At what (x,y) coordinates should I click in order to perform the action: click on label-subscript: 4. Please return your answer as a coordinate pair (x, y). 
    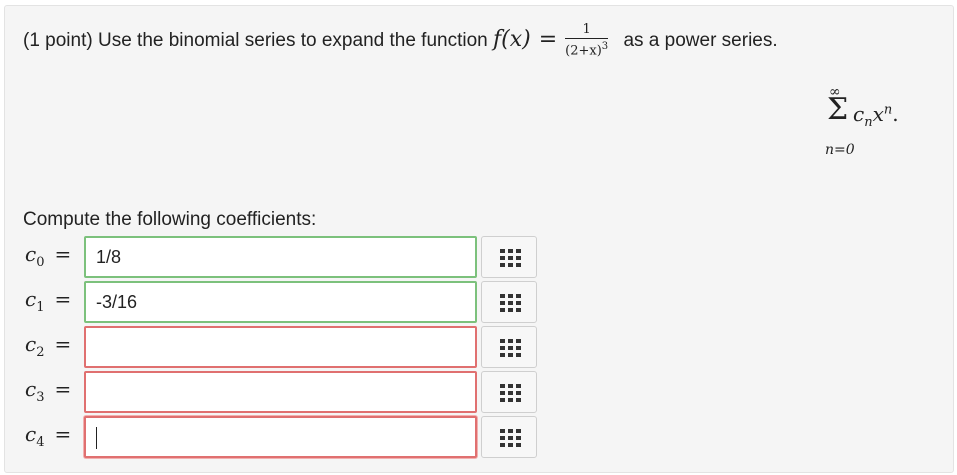
    Looking at the image, I should click on (40, 442).